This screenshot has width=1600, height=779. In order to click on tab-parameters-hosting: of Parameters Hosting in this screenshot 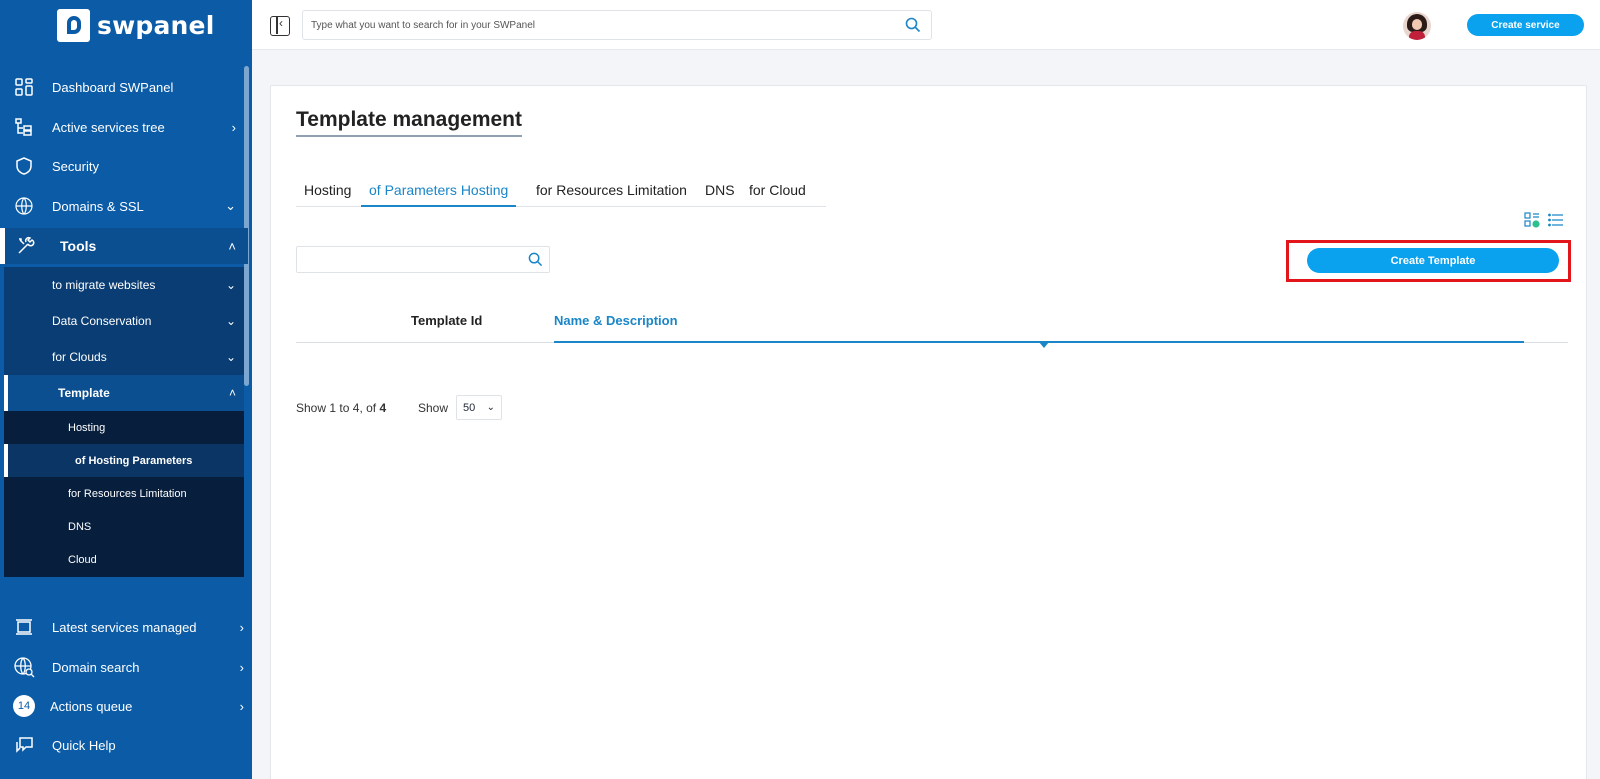, I will do `click(439, 194)`.